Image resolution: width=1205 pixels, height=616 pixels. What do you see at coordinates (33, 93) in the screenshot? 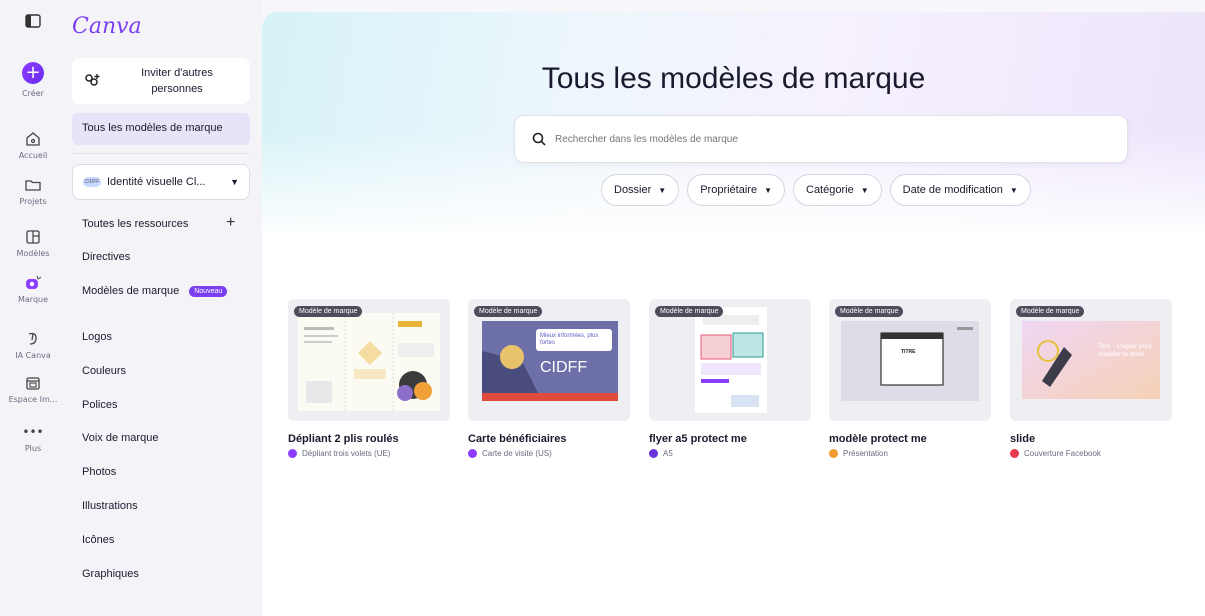
I see `rail-create-label: Créer` at bounding box center [33, 93].